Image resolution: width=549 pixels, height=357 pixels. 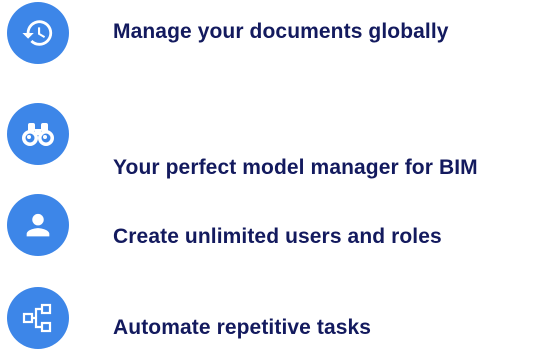 What do you see at coordinates (38, 33) in the screenshot?
I see `history-icon` at bounding box center [38, 33].